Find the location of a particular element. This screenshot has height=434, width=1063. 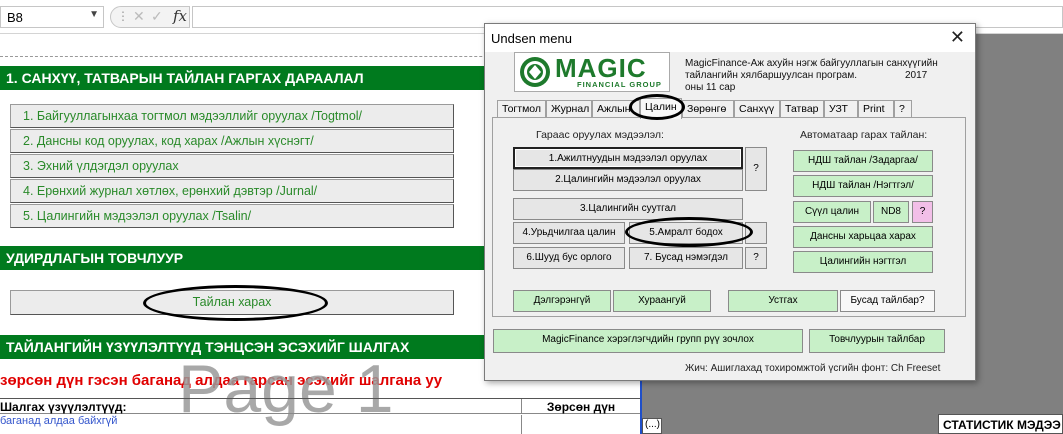

dialog-titlebar: Undsen menu ✕ is located at coordinates (730, 38).